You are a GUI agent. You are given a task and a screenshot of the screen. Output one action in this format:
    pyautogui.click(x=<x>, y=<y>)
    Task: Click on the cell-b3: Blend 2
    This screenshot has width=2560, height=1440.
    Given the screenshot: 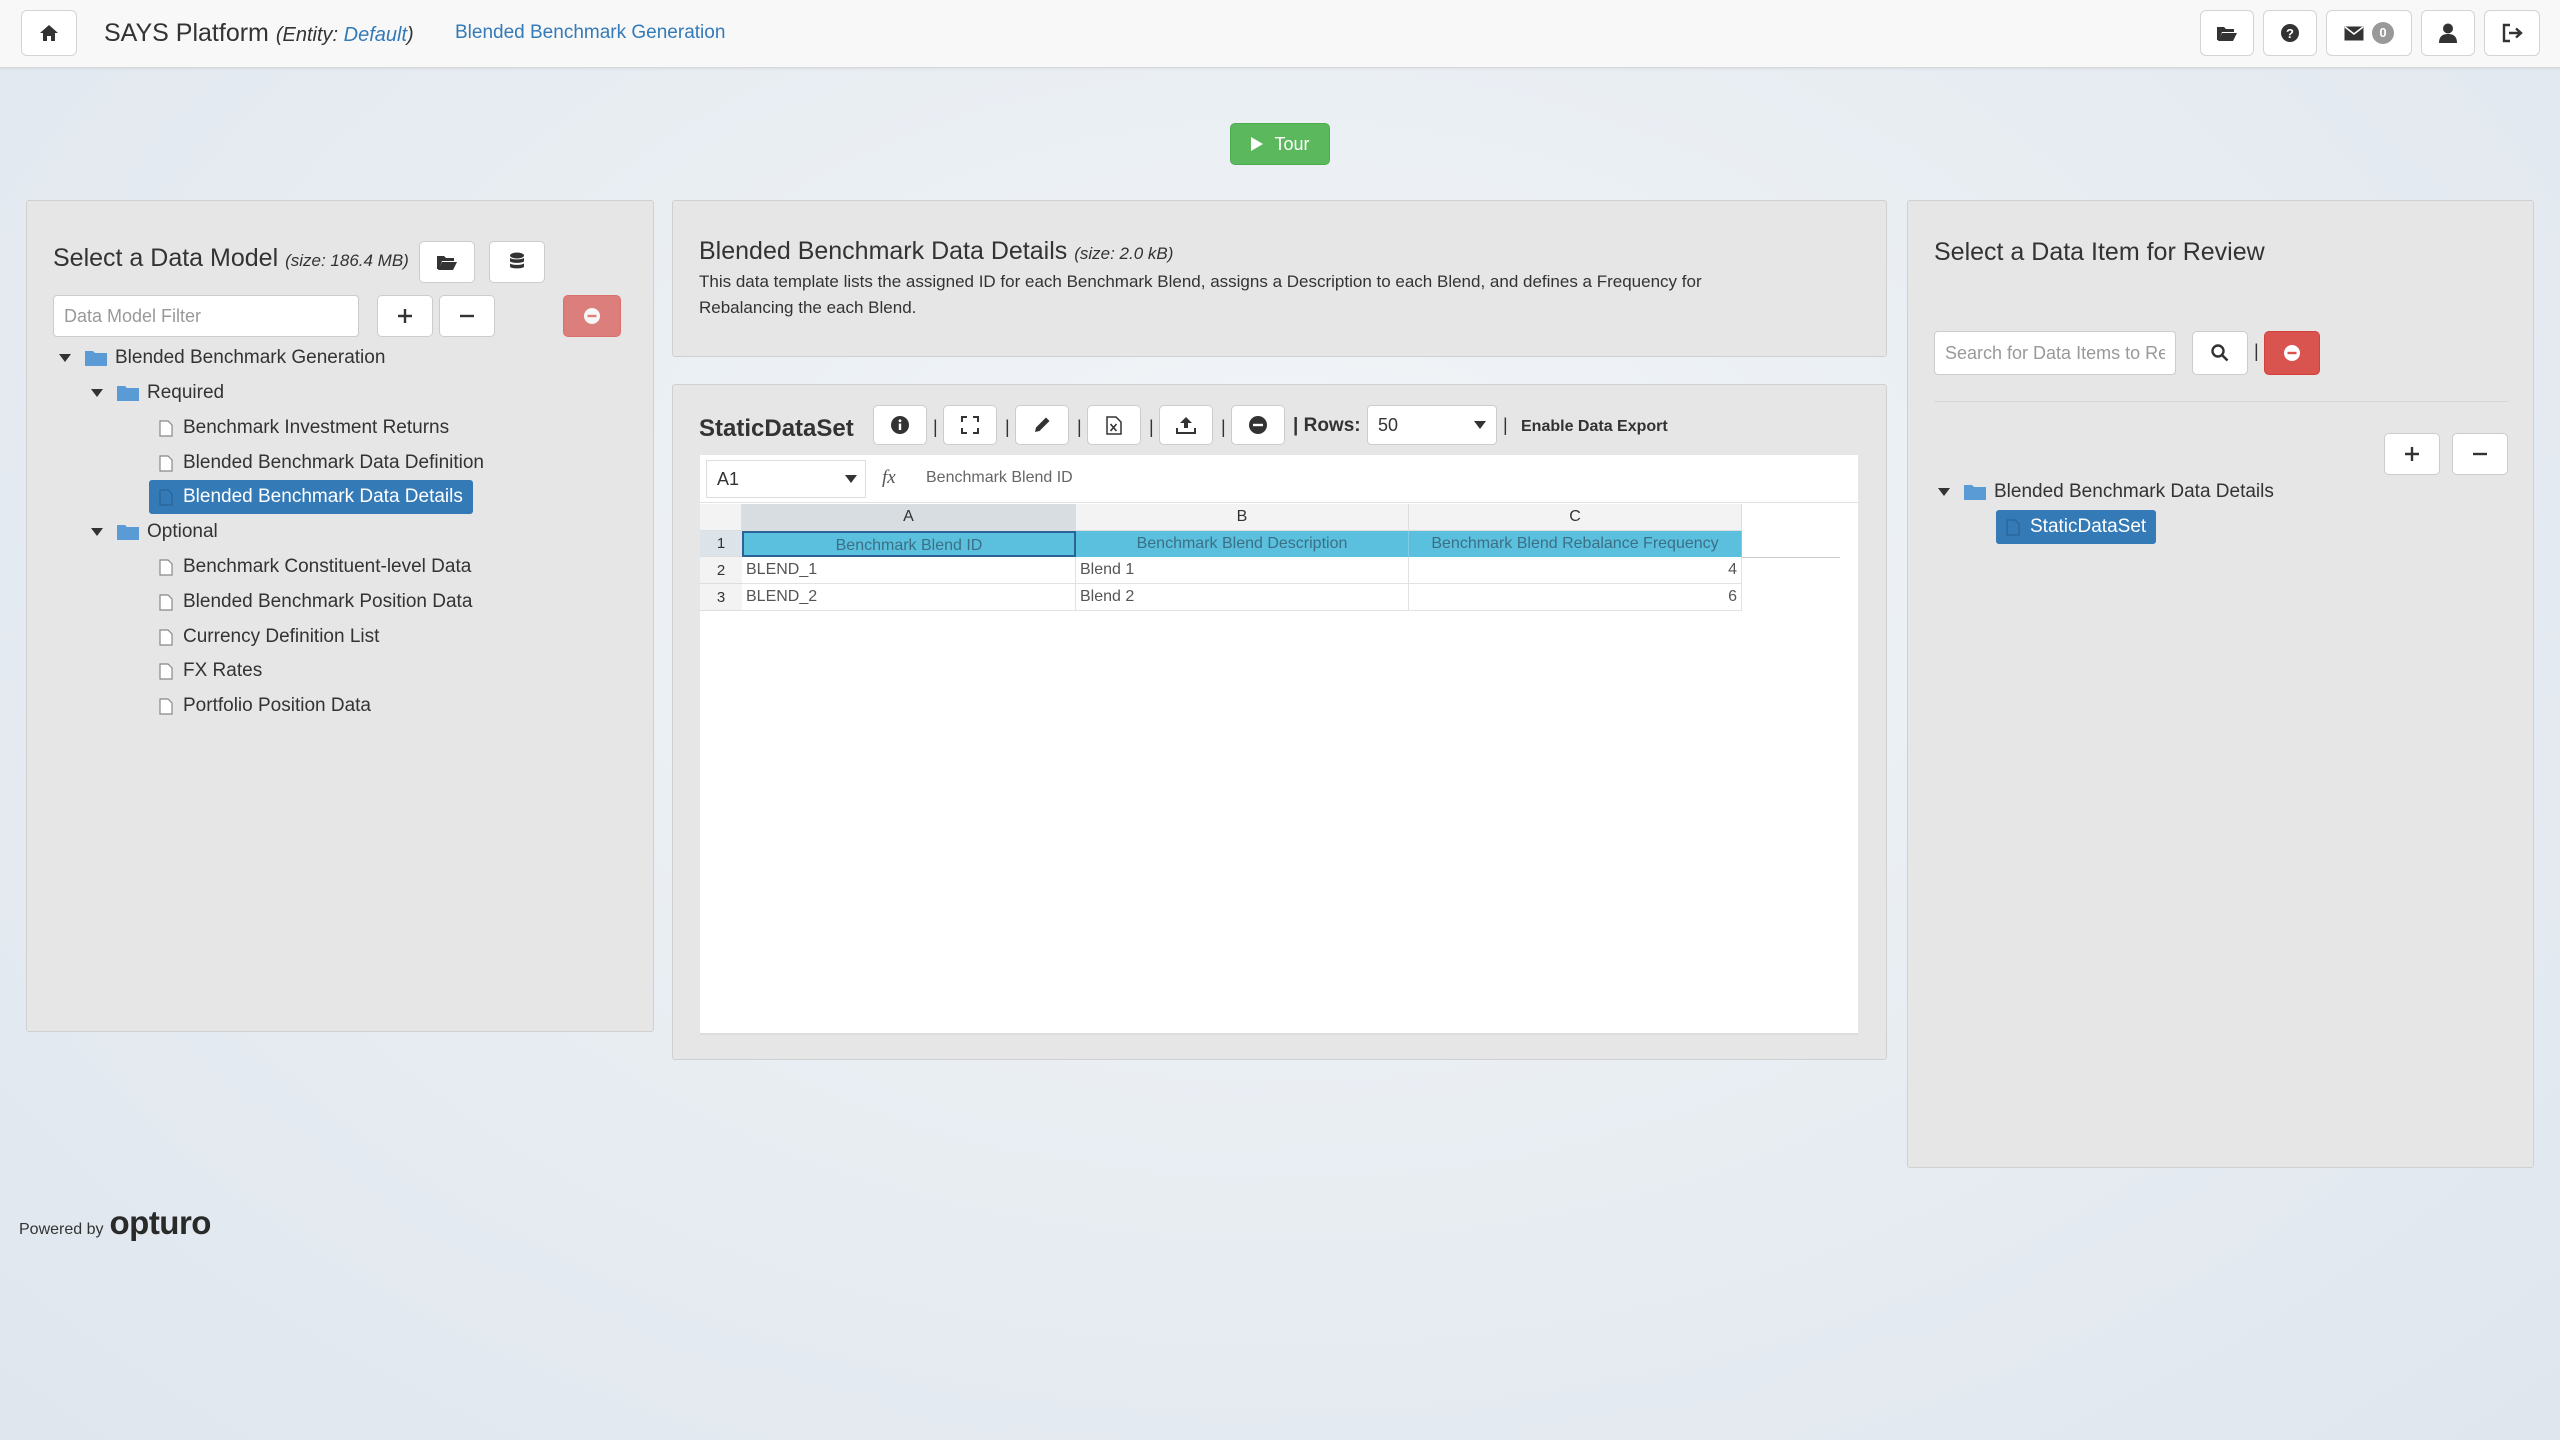 What is the action you would take?
    pyautogui.click(x=1242, y=597)
    